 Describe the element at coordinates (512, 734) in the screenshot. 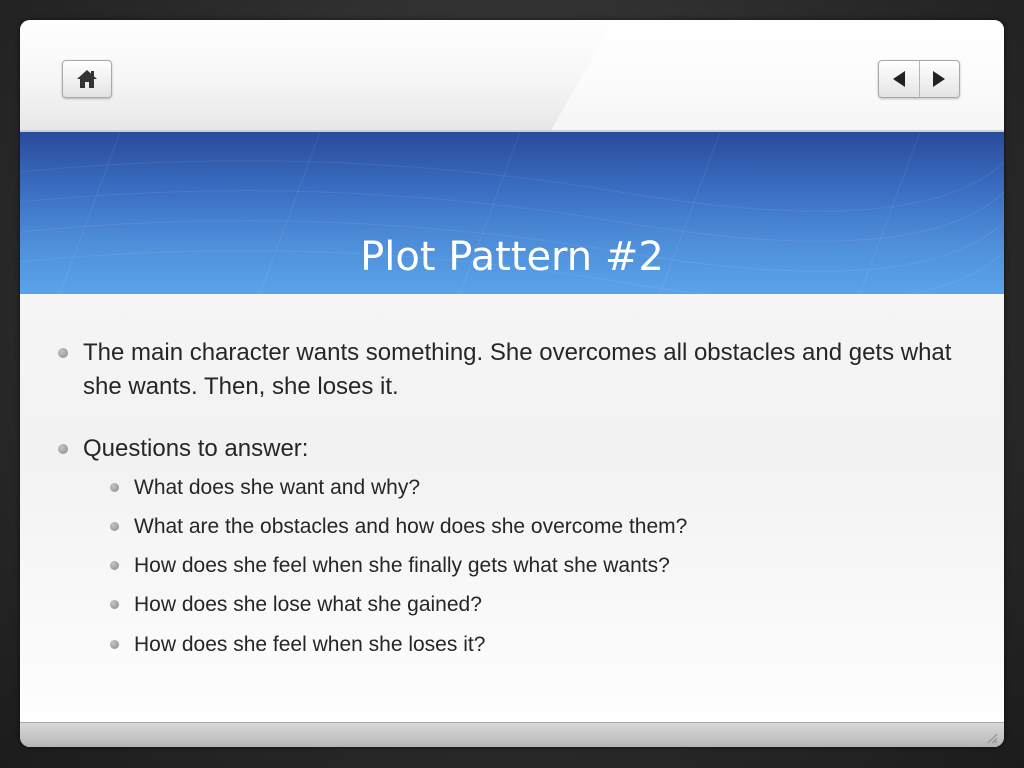

I see `bottom-bar` at that location.